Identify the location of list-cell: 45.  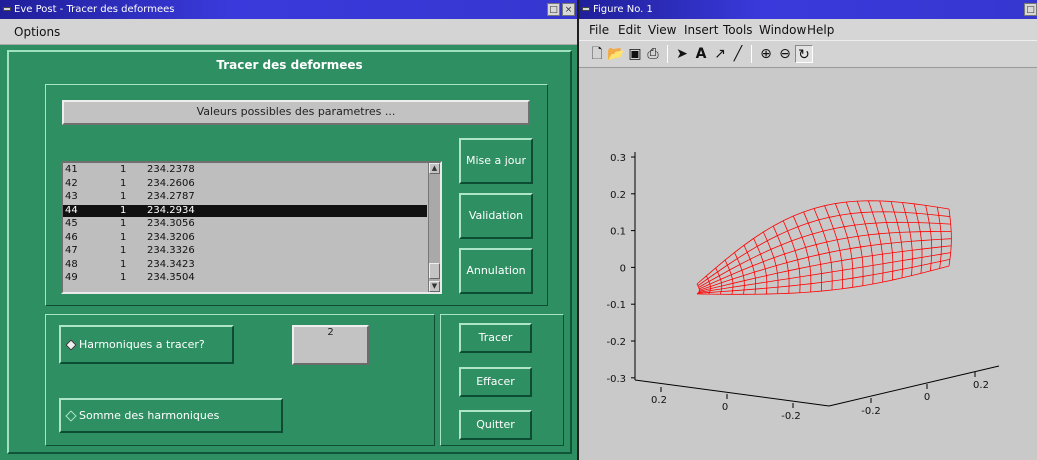
(71, 223).